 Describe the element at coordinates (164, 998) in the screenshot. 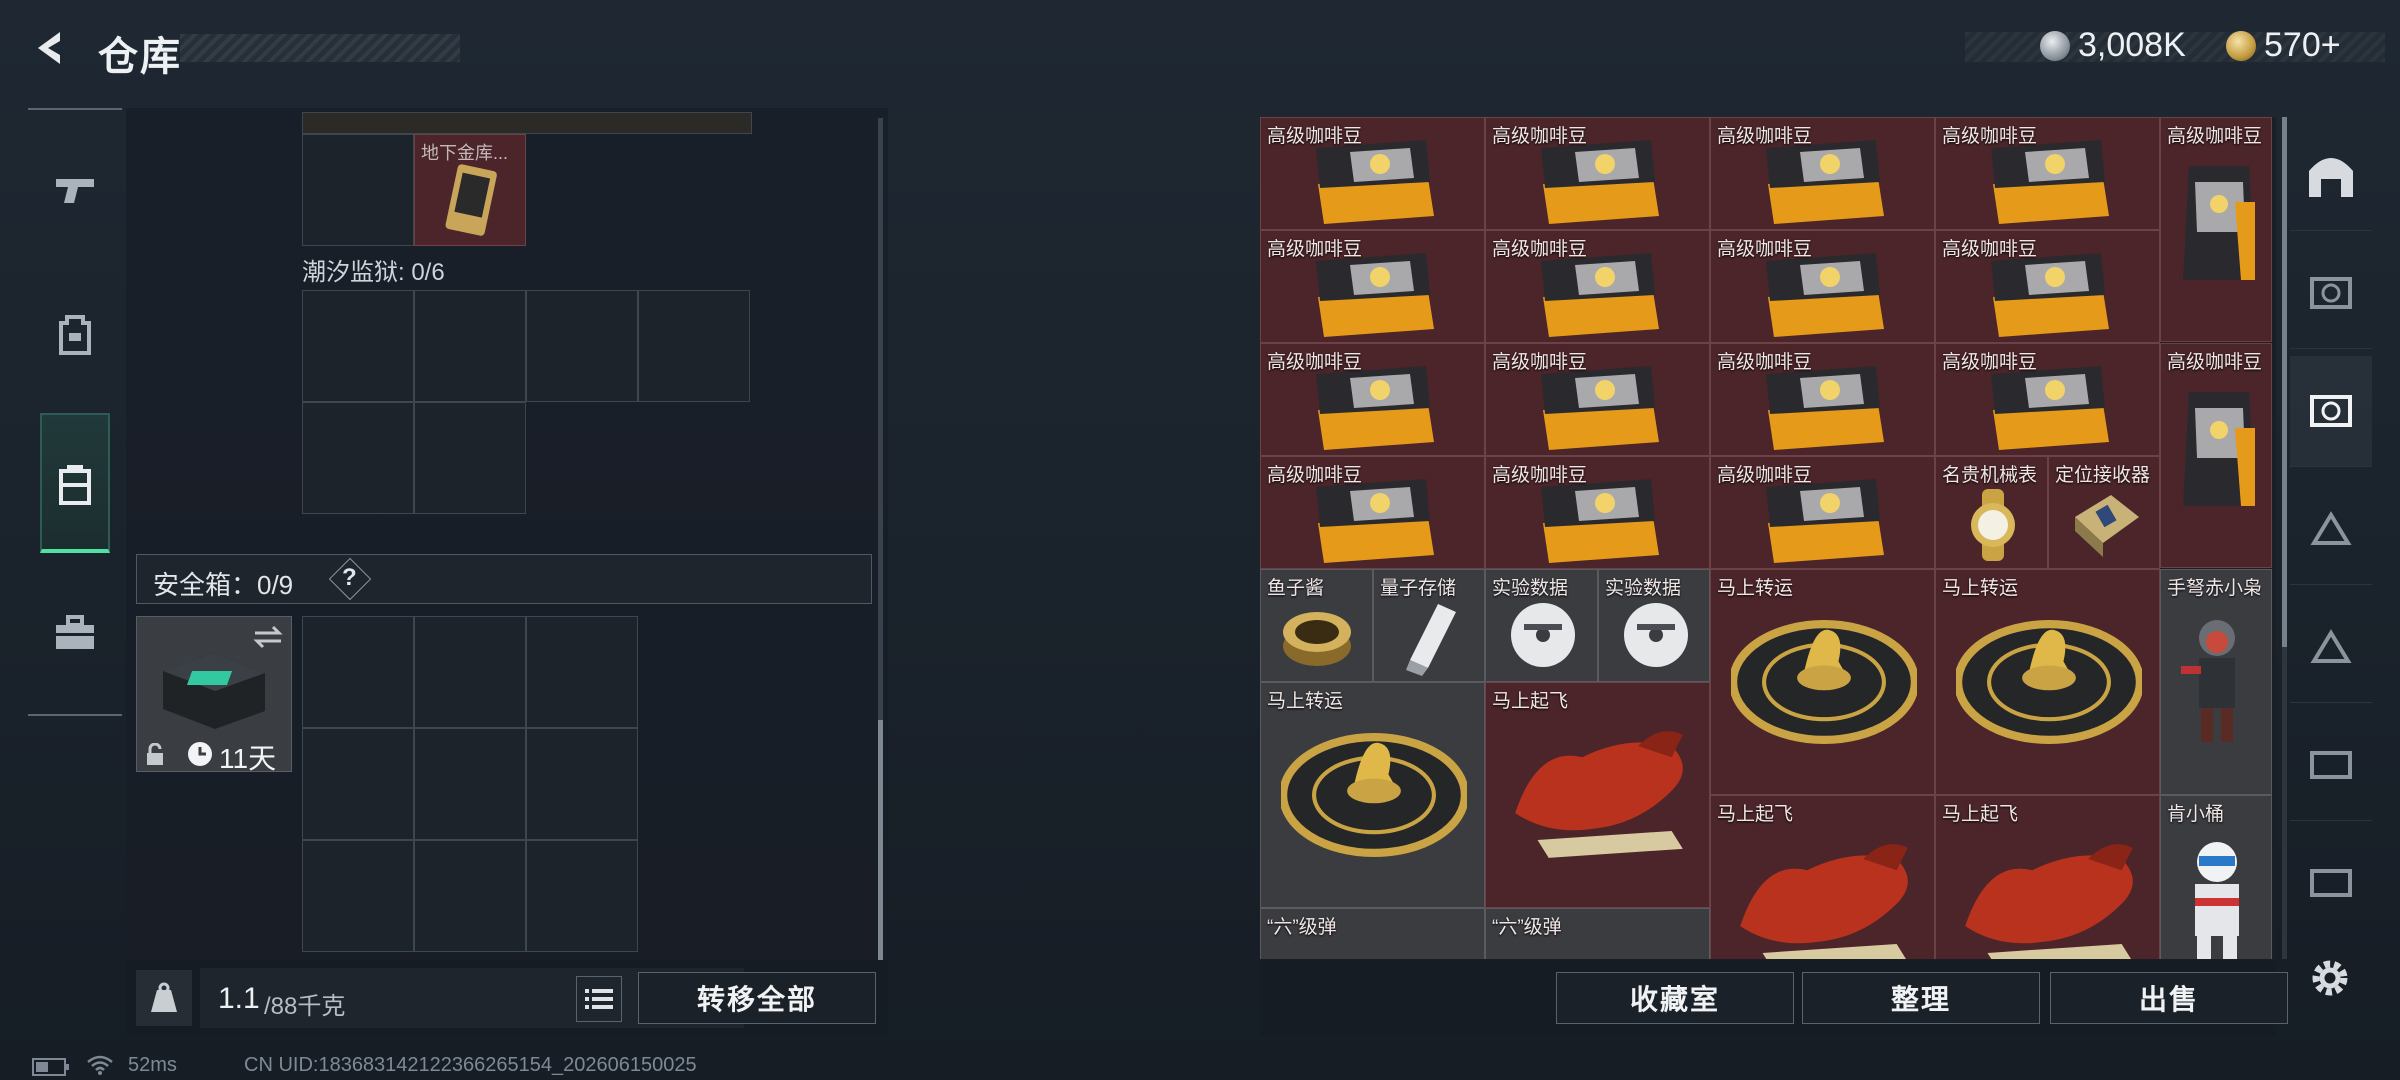

I see `weight-icon-box` at that location.